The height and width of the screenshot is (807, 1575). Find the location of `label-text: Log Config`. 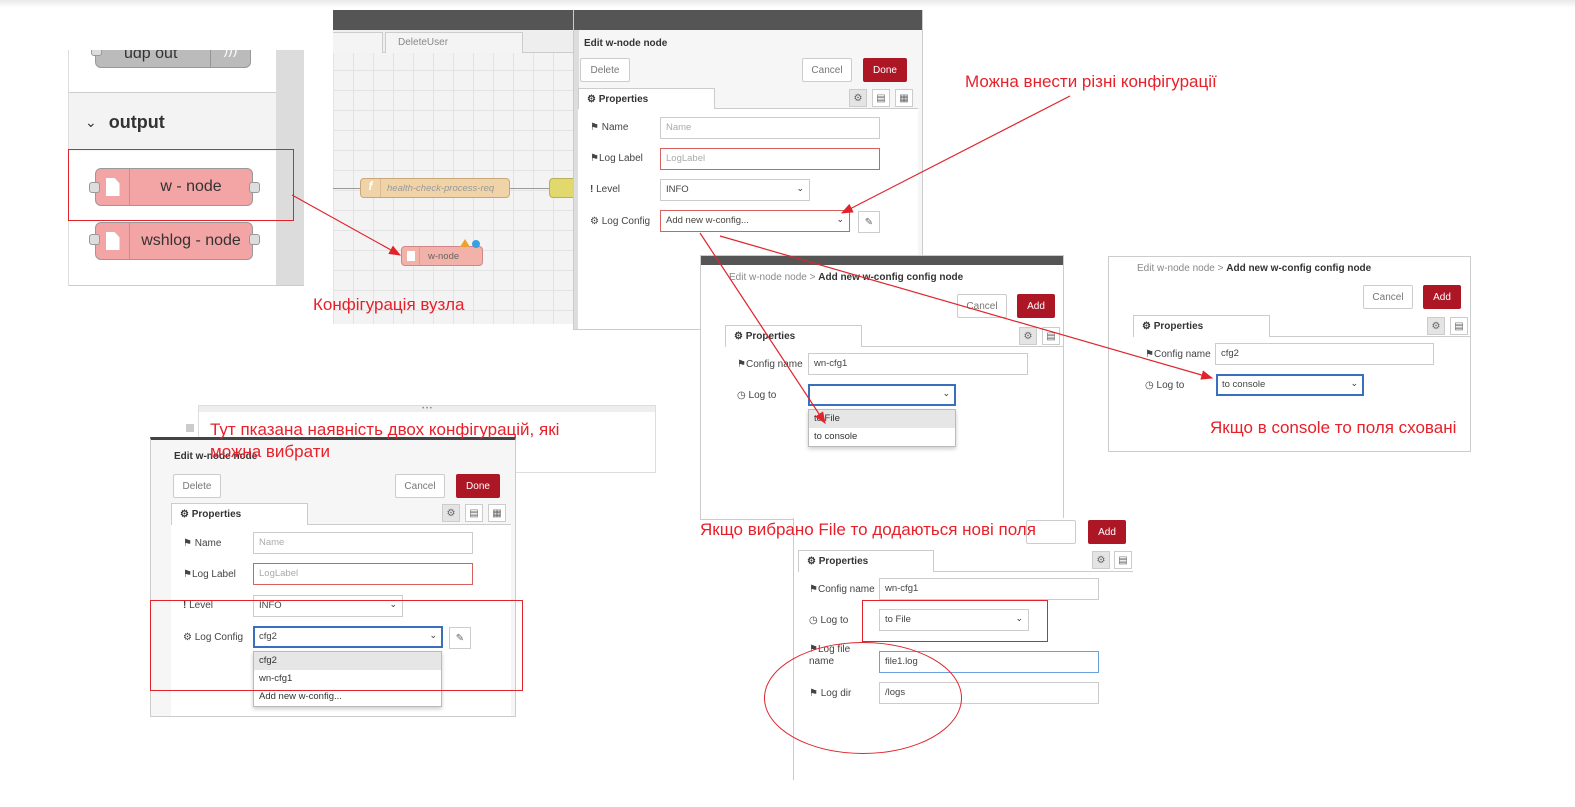

label-text: Log Config is located at coordinates (626, 221).